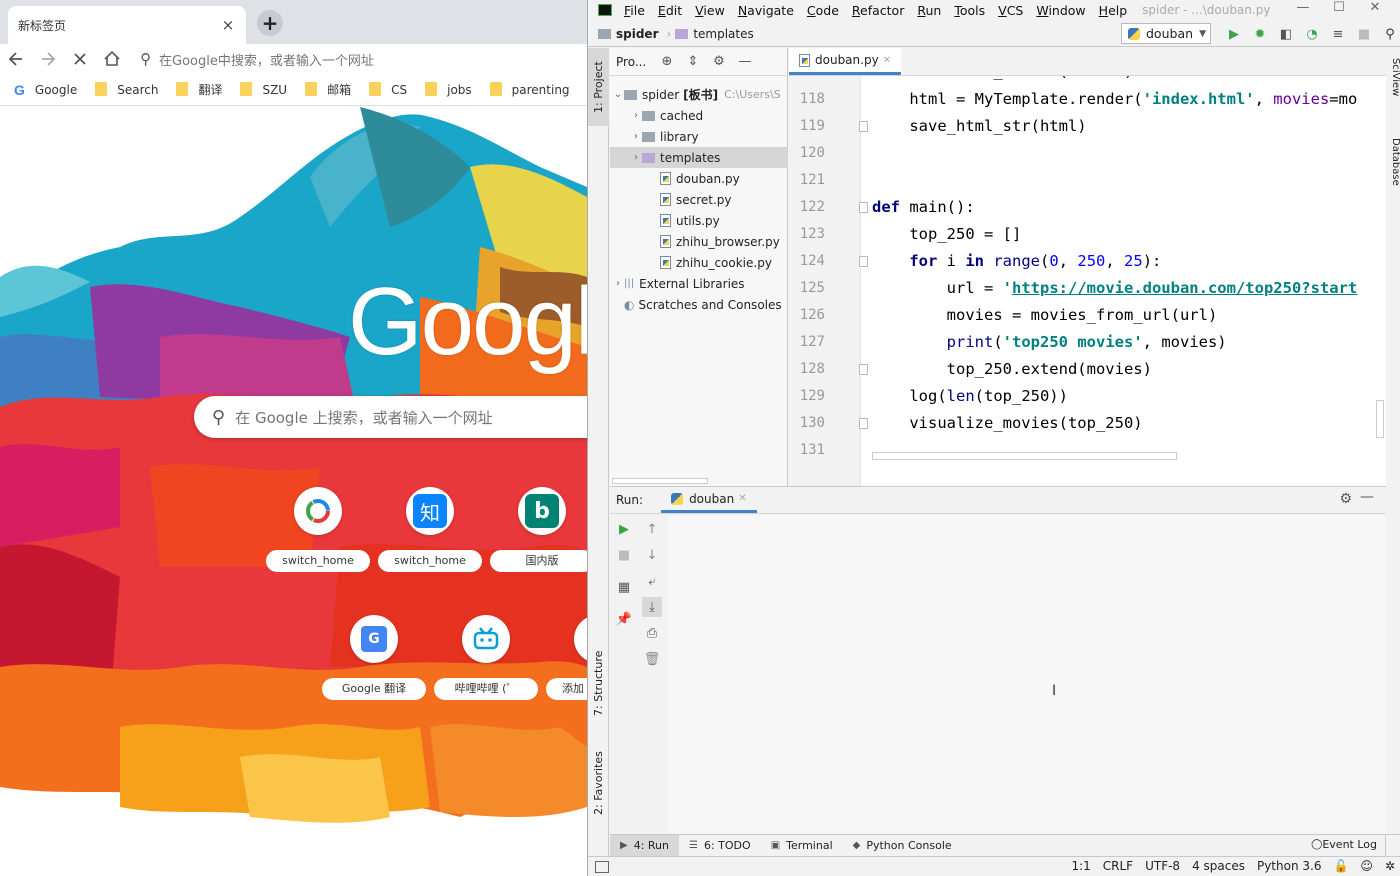 The width and height of the screenshot is (1400, 876). What do you see at coordinates (598, 683) in the screenshot?
I see `tool-tab-structure: 7: Structure` at bounding box center [598, 683].